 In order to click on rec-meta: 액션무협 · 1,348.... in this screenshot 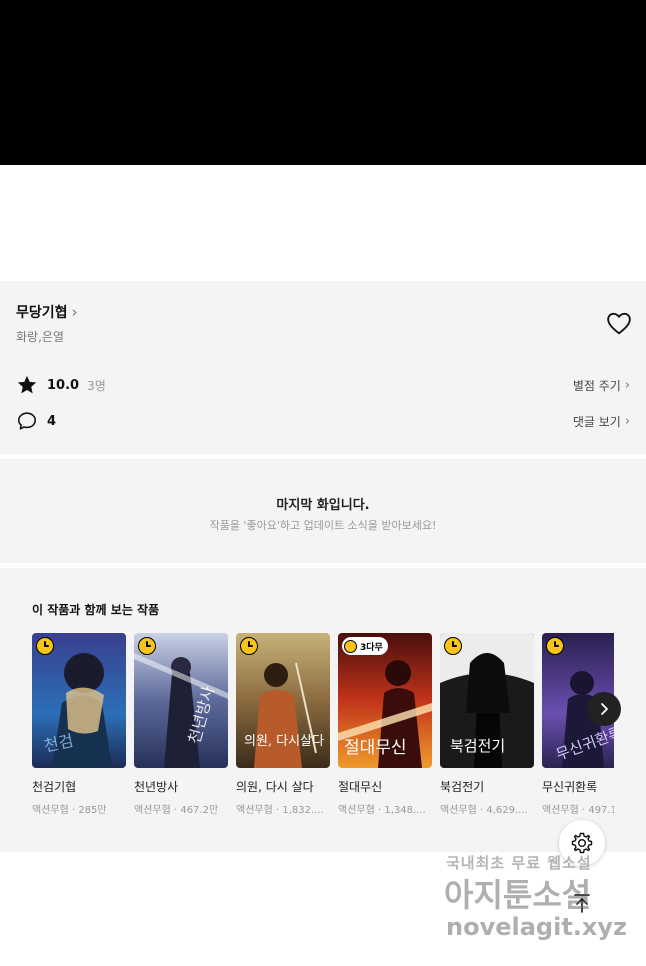, I will do `click(382, 810)`.